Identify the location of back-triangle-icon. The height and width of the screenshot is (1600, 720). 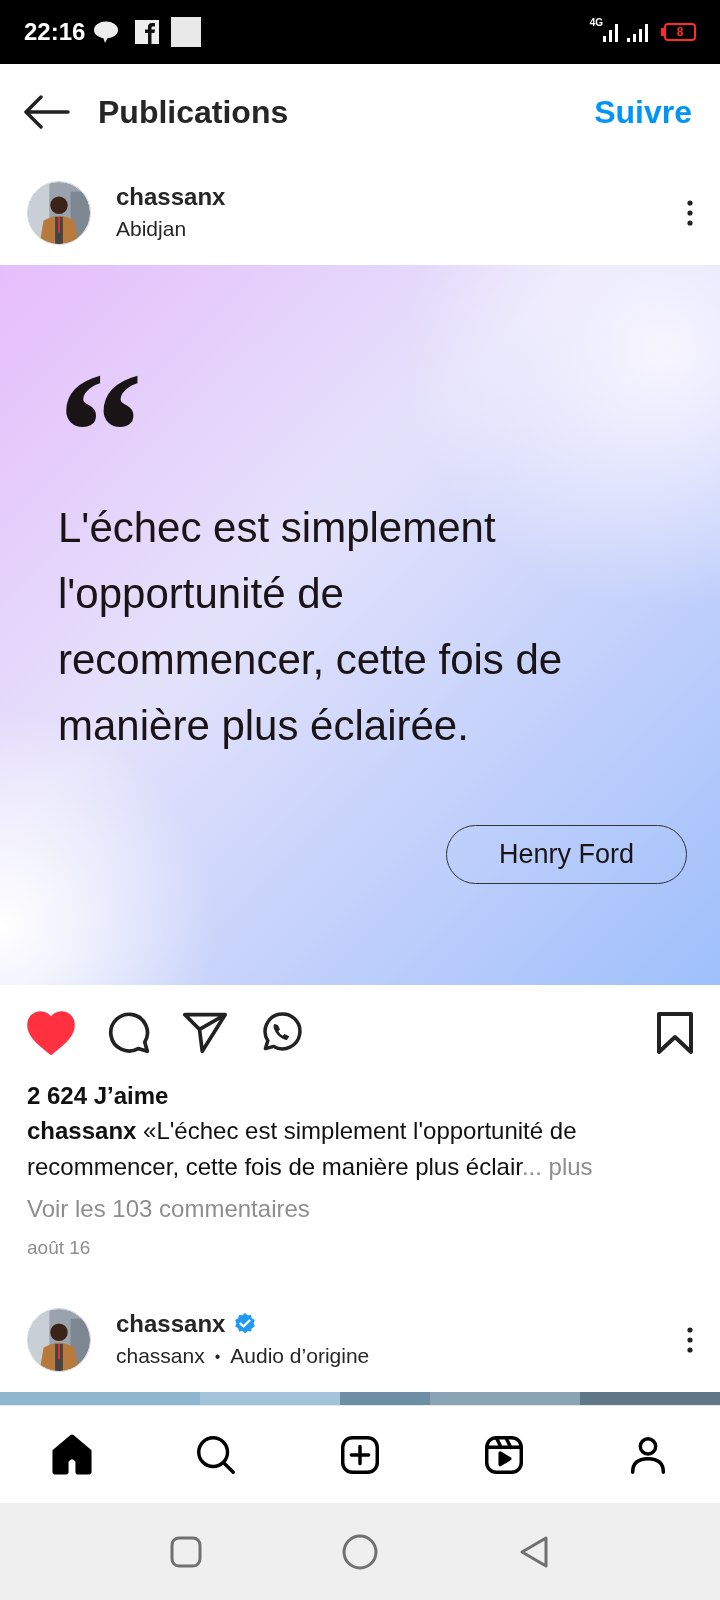
(534, 1551).